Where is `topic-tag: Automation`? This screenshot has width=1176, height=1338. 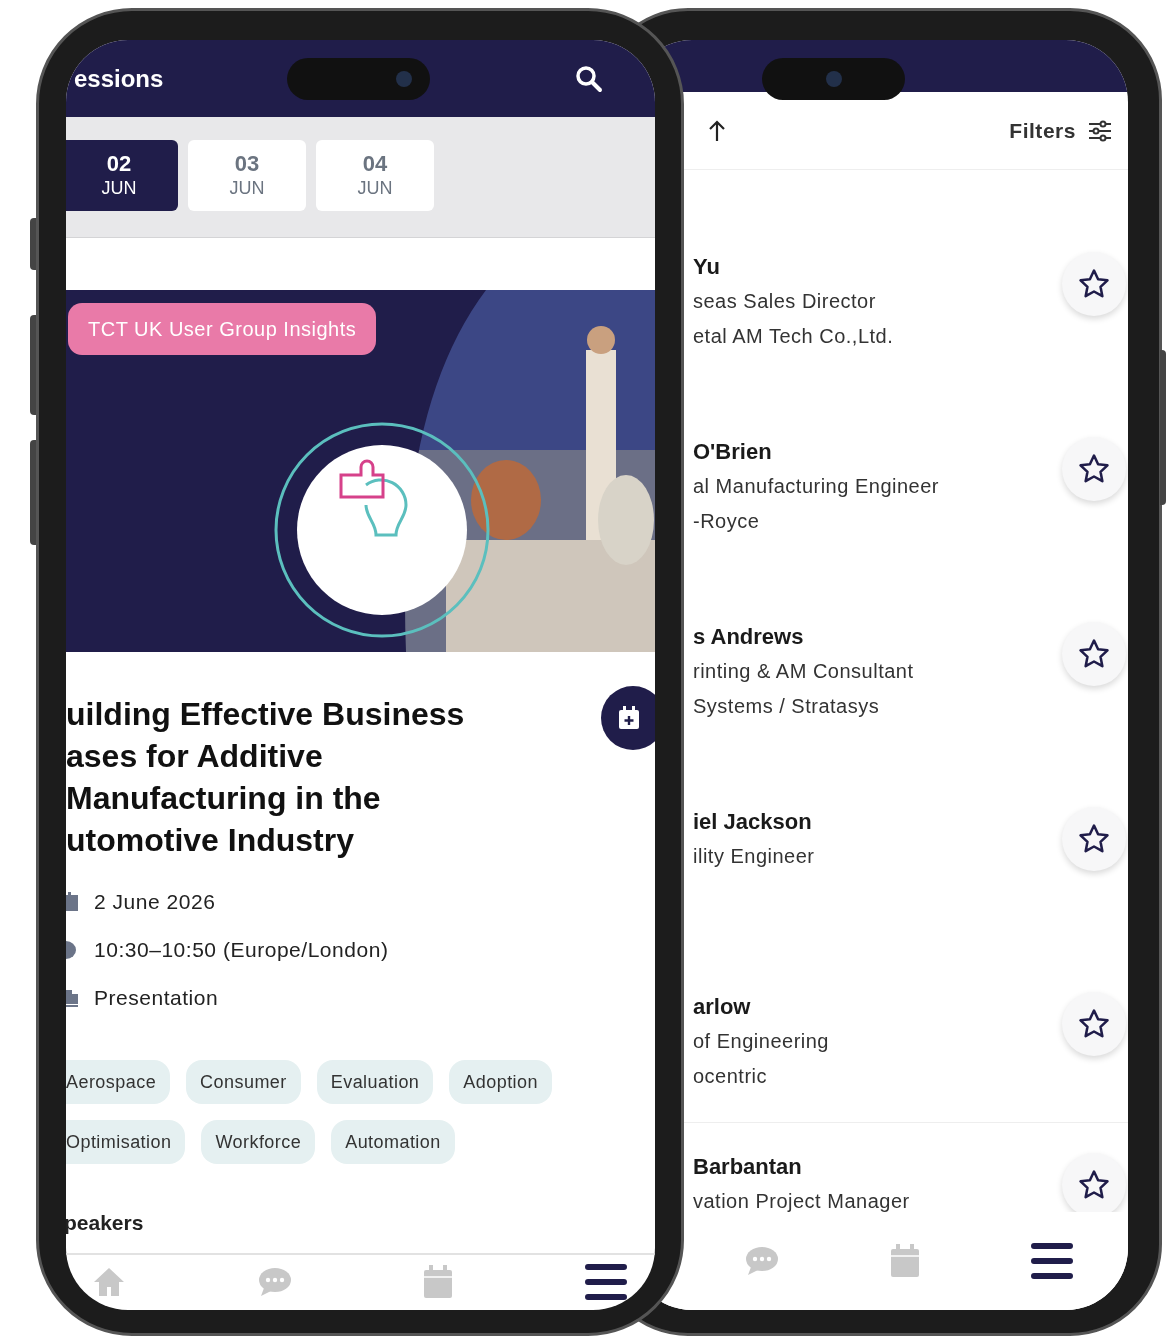 topic-tag: Automation is located at coordinates (393, 1142).